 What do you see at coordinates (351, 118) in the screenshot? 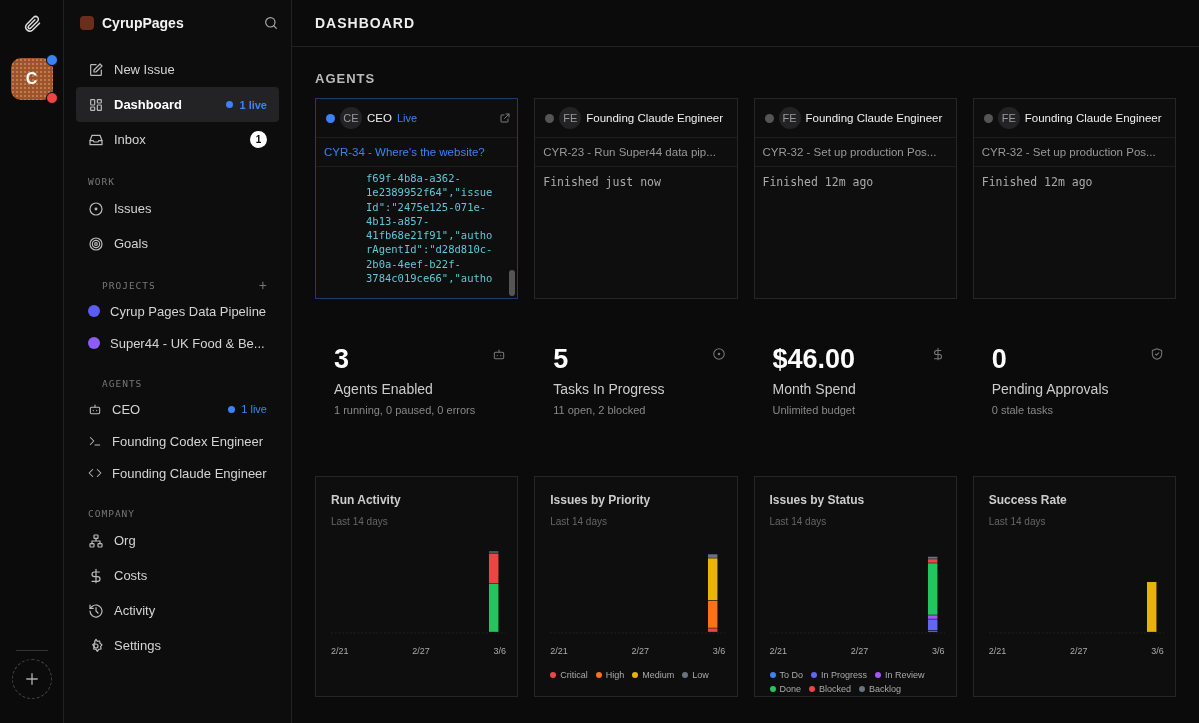
I see `agent-avatar: CE` at bounding box center [351, 118].